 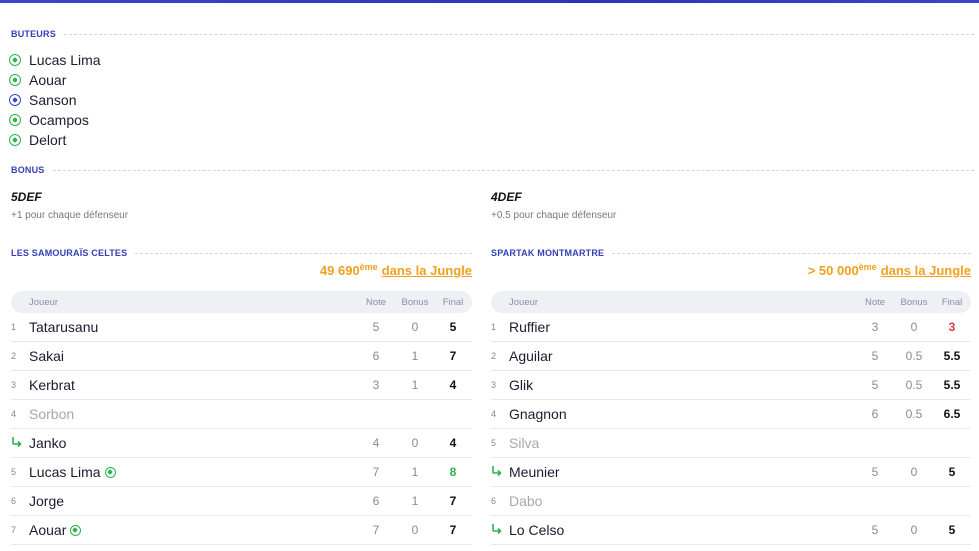 What do you see at coordinates (70, 215) in the screenshot?
I see `bonus-description: +1 pour chaque défenseur` at bounding box center [70, 215].